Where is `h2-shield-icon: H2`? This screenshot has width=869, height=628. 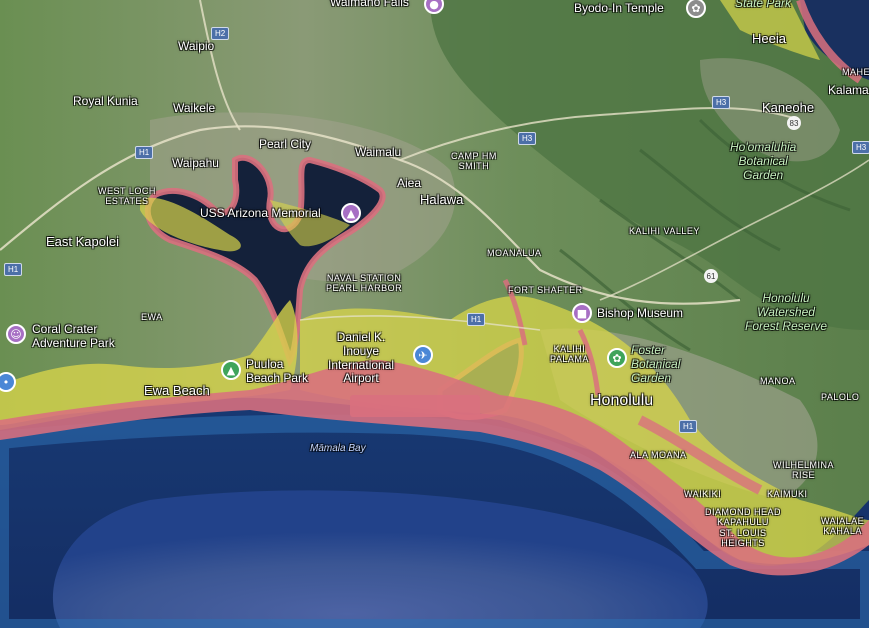
h2-shield-icon: H2 is located at coordinates (220, 33).